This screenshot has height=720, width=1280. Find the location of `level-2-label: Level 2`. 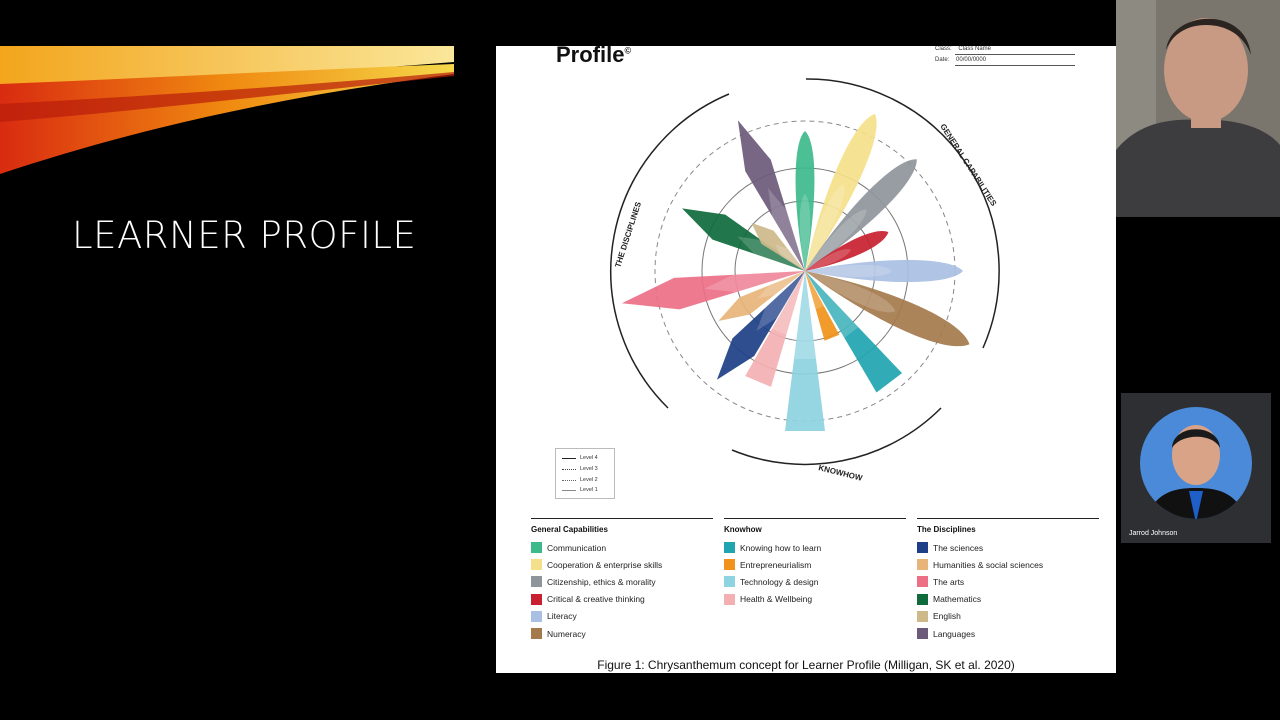

level-2-label: Level 2 is located at coordinates (589, 480).